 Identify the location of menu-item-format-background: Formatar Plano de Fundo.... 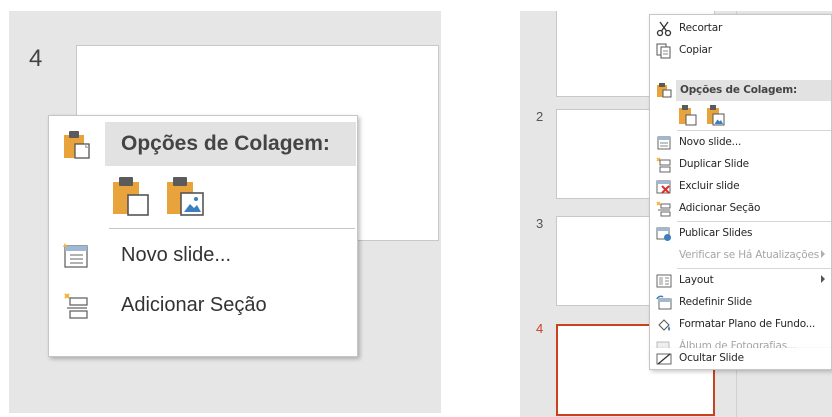
(740, 325).